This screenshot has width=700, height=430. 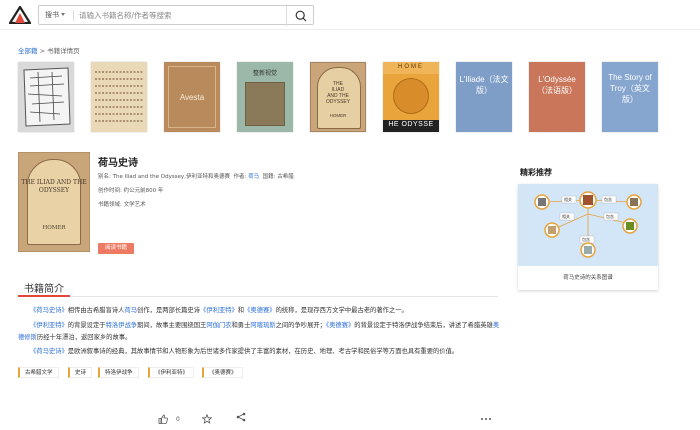 What do you see at coordinates (116, 248) in the screenshot?
I see `read-book-button: 阅读书籍` at bounding box center [116, 248].